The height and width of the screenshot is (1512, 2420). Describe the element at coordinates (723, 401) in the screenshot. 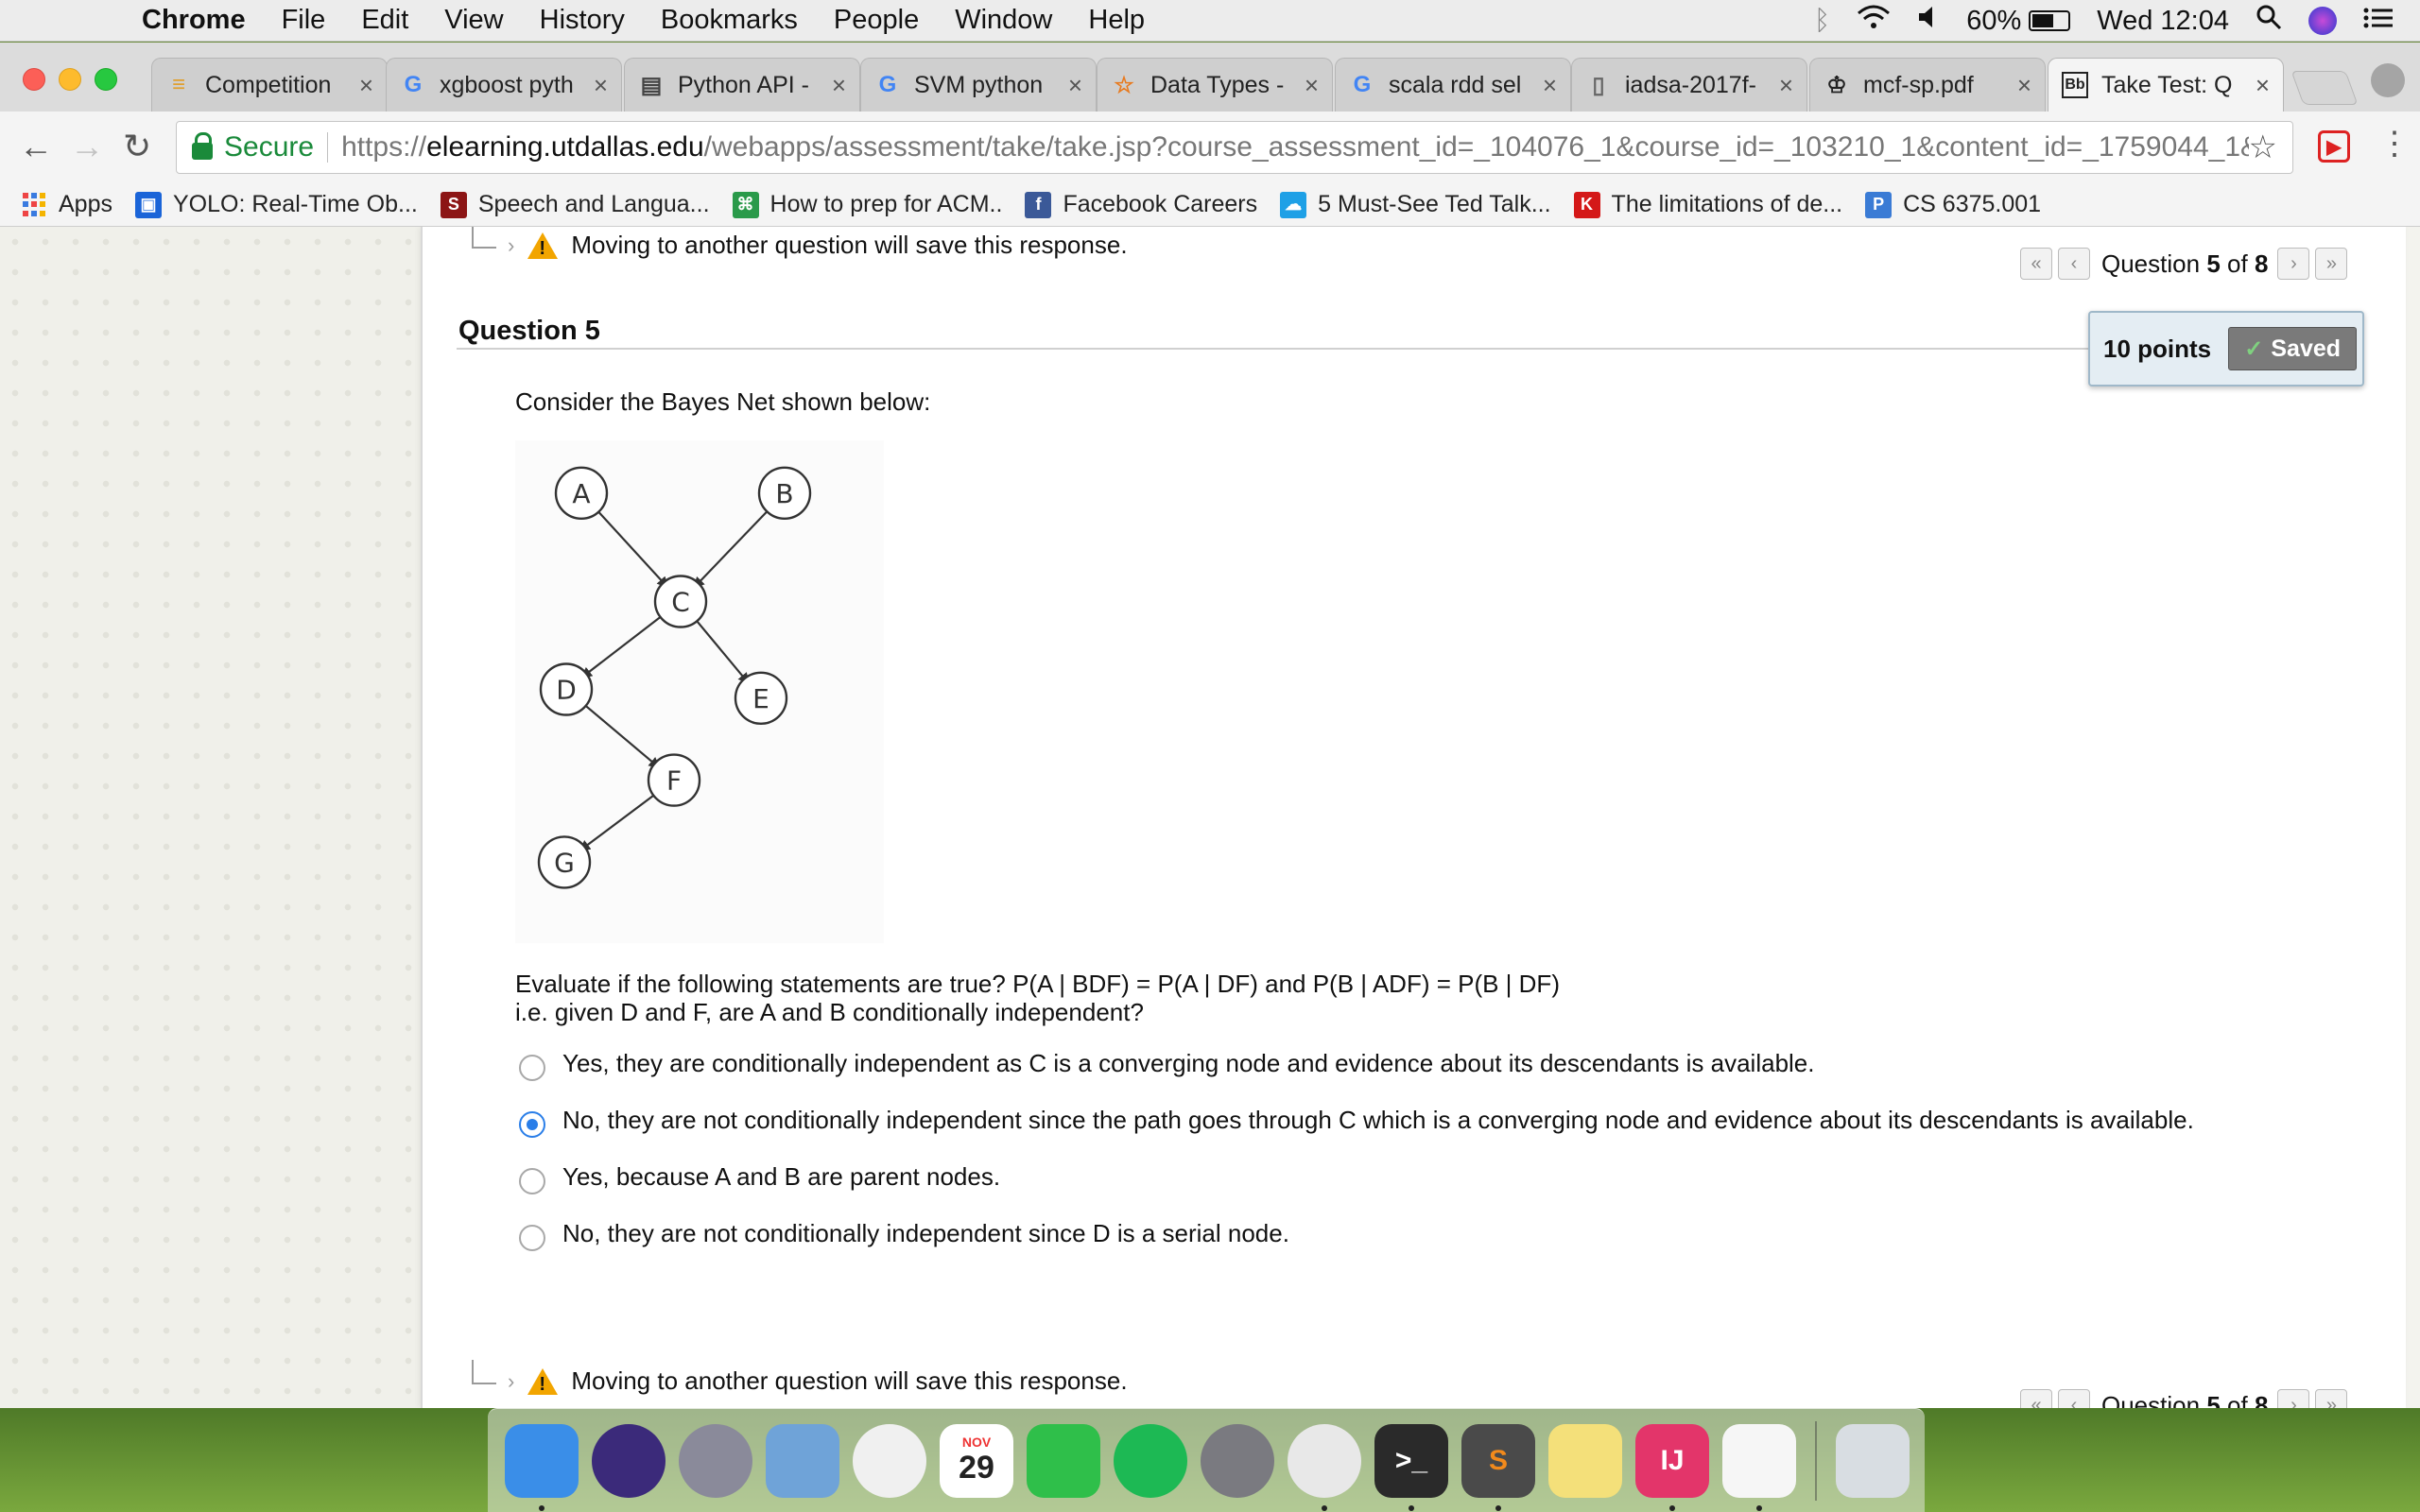

I see `question-prompt: Consider the Bayes Net shown below:` at that location.